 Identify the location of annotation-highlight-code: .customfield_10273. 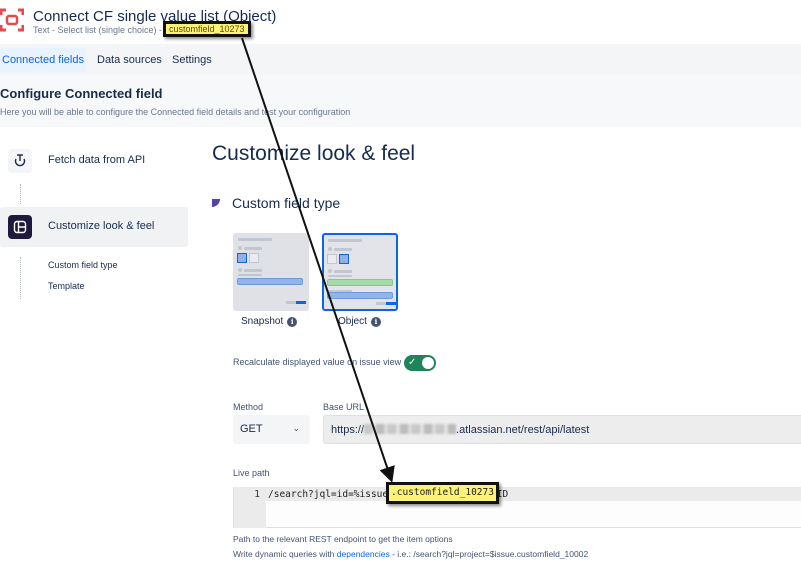
(442, 493).